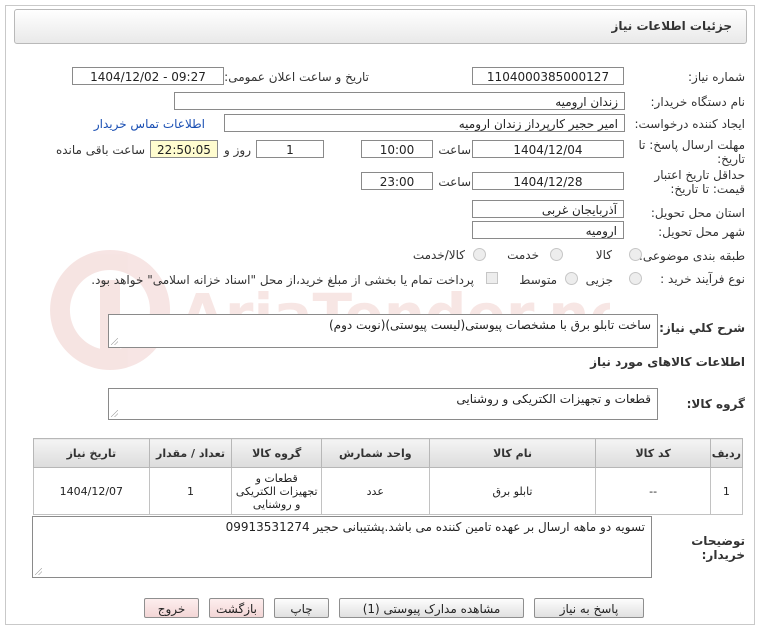 This screenshot has width=761, height=635. I want to click on page-title: جزئیات اطلاعات نیاز, so click(671, 26).